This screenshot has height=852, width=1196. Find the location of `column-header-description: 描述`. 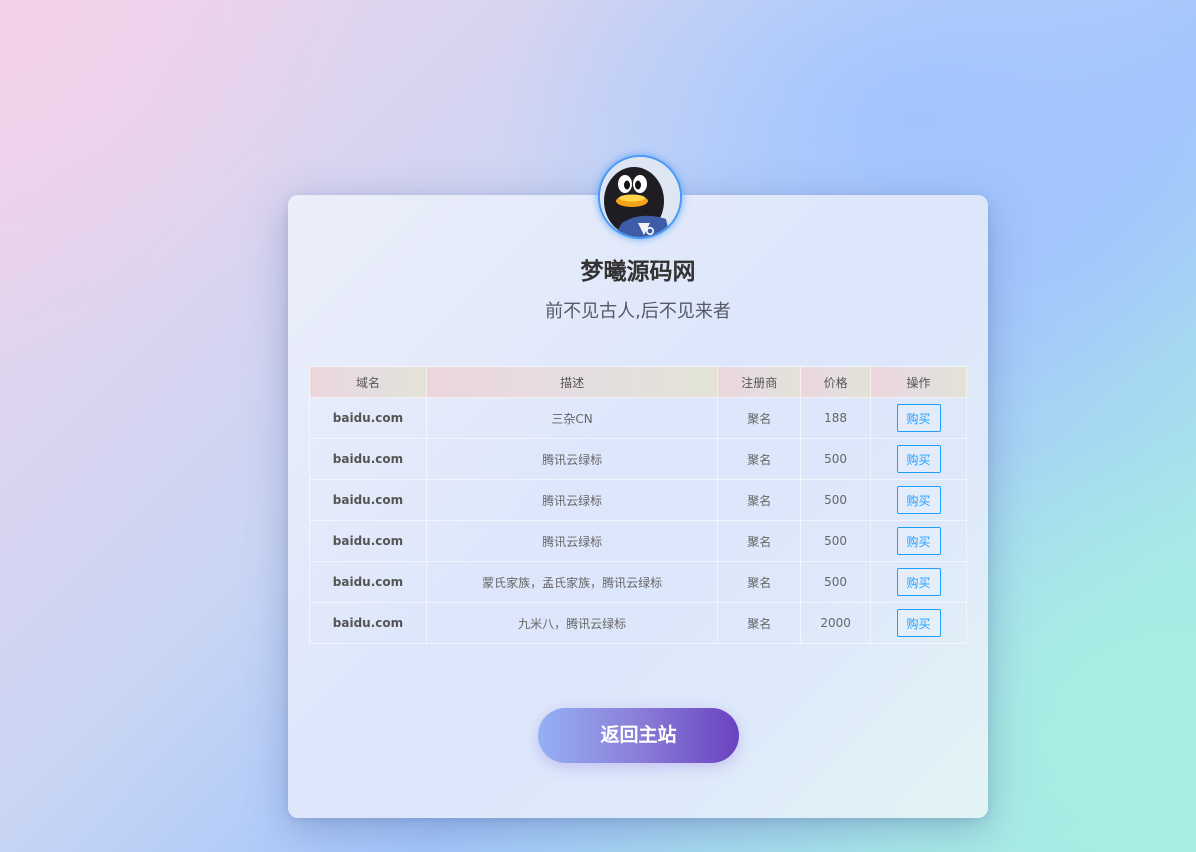

column-header-description: 描述 is located at coordinates (572, 382).